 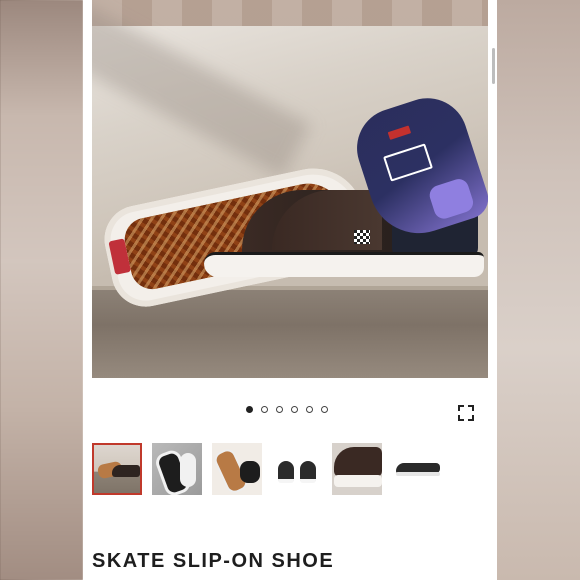 I want to click on product-title: SKATE SLIP-ON SHOE, so click(x=213, y=561).